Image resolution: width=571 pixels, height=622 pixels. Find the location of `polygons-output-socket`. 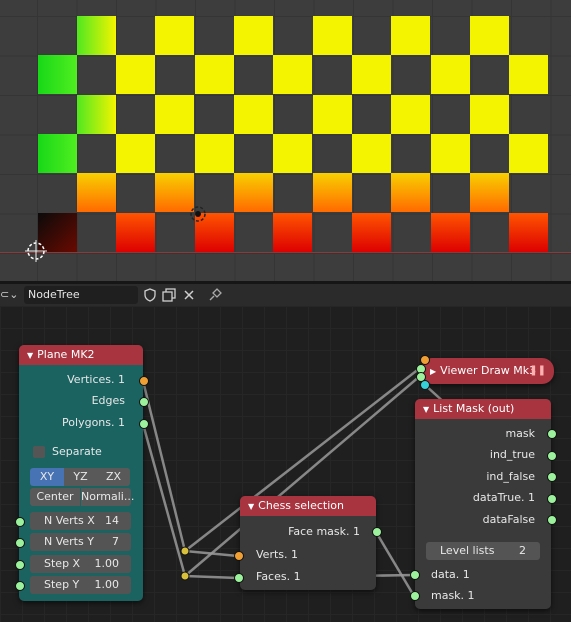

polygons-output-socket is located at coordinates (144, 424).